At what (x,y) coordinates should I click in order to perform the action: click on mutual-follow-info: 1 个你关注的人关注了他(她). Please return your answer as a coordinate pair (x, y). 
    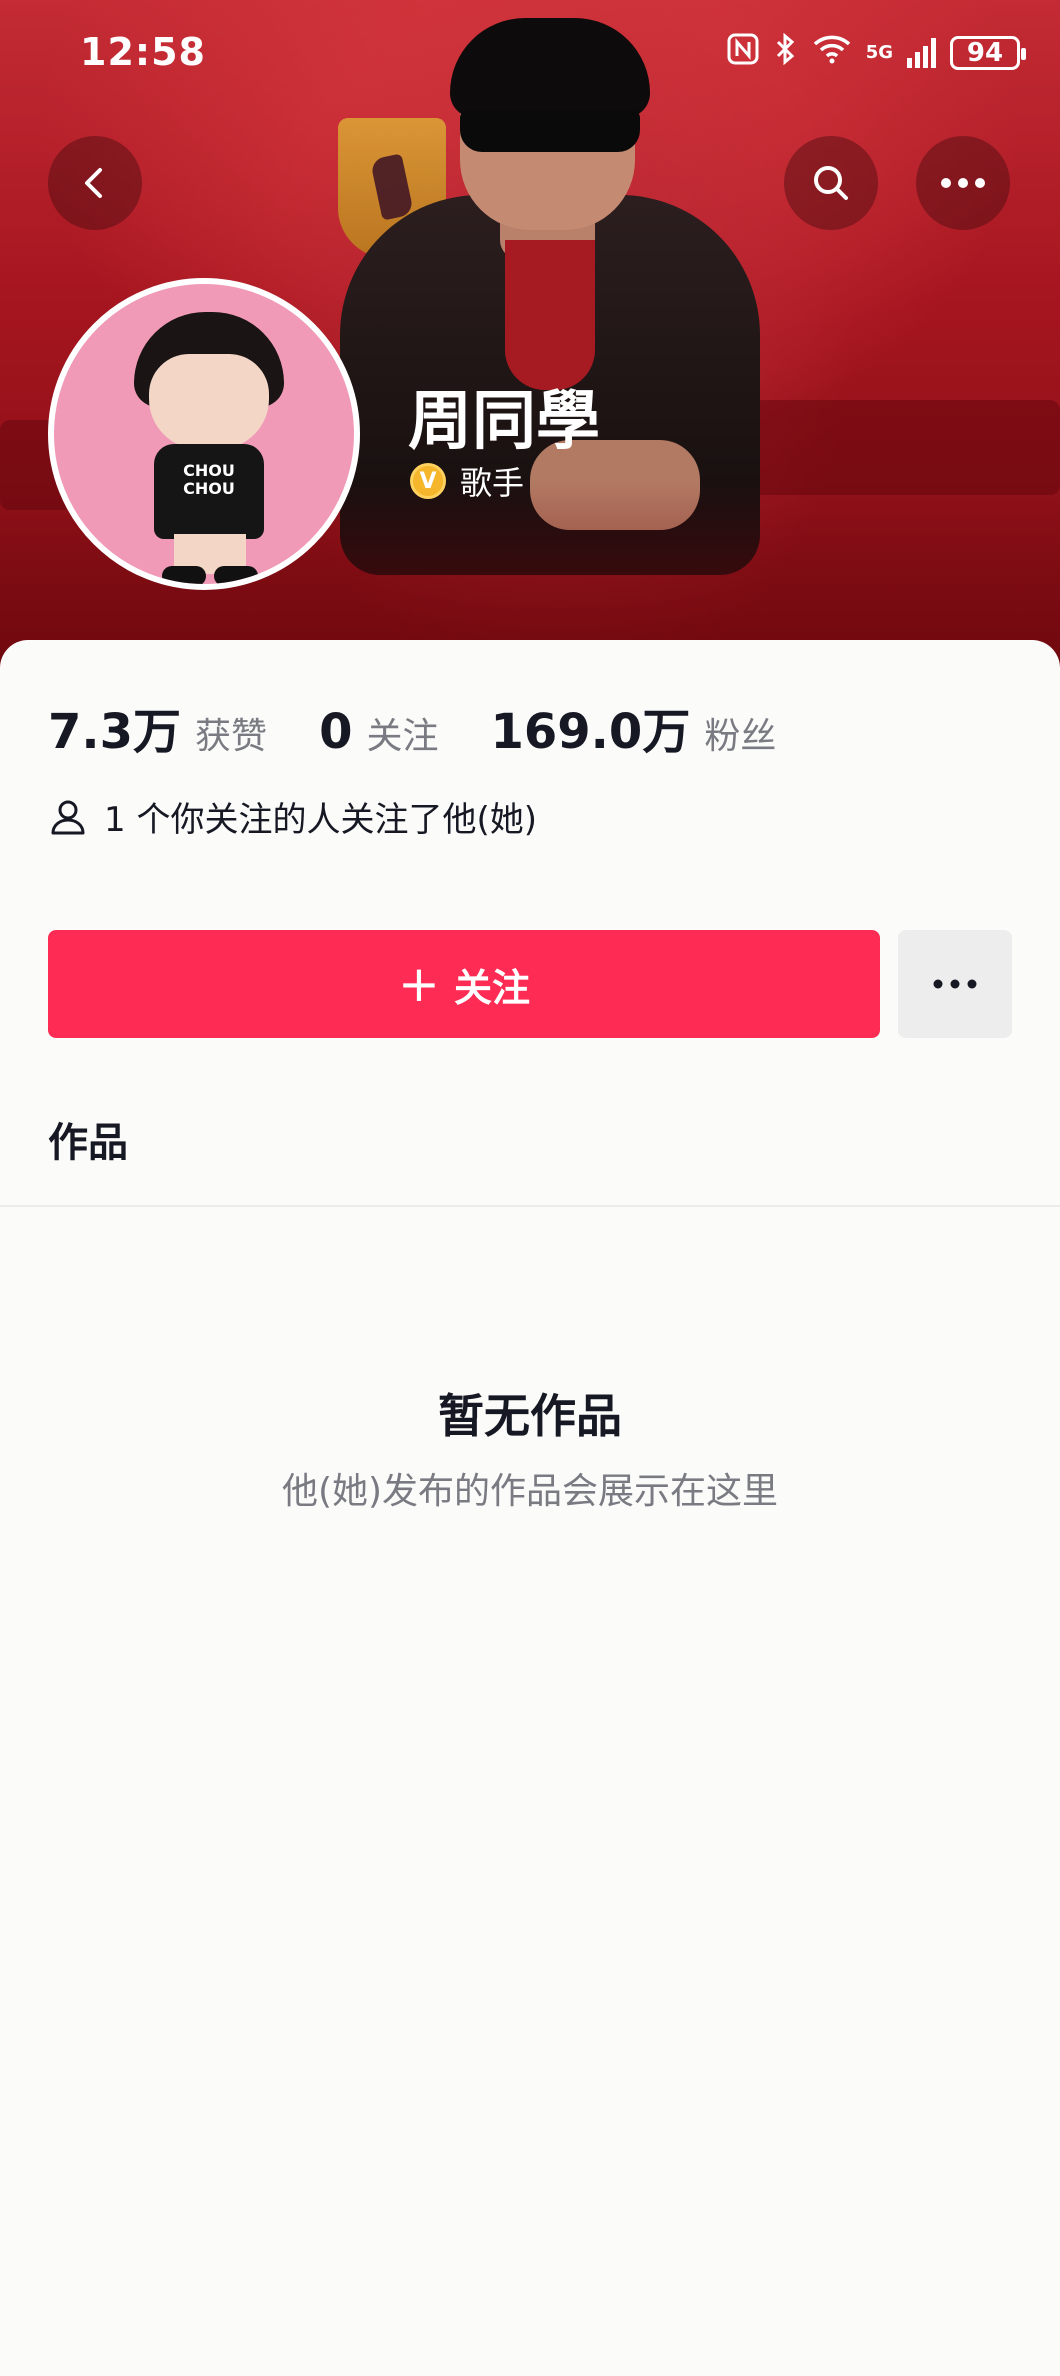
    Looking at the image, I should click on (292, 816).